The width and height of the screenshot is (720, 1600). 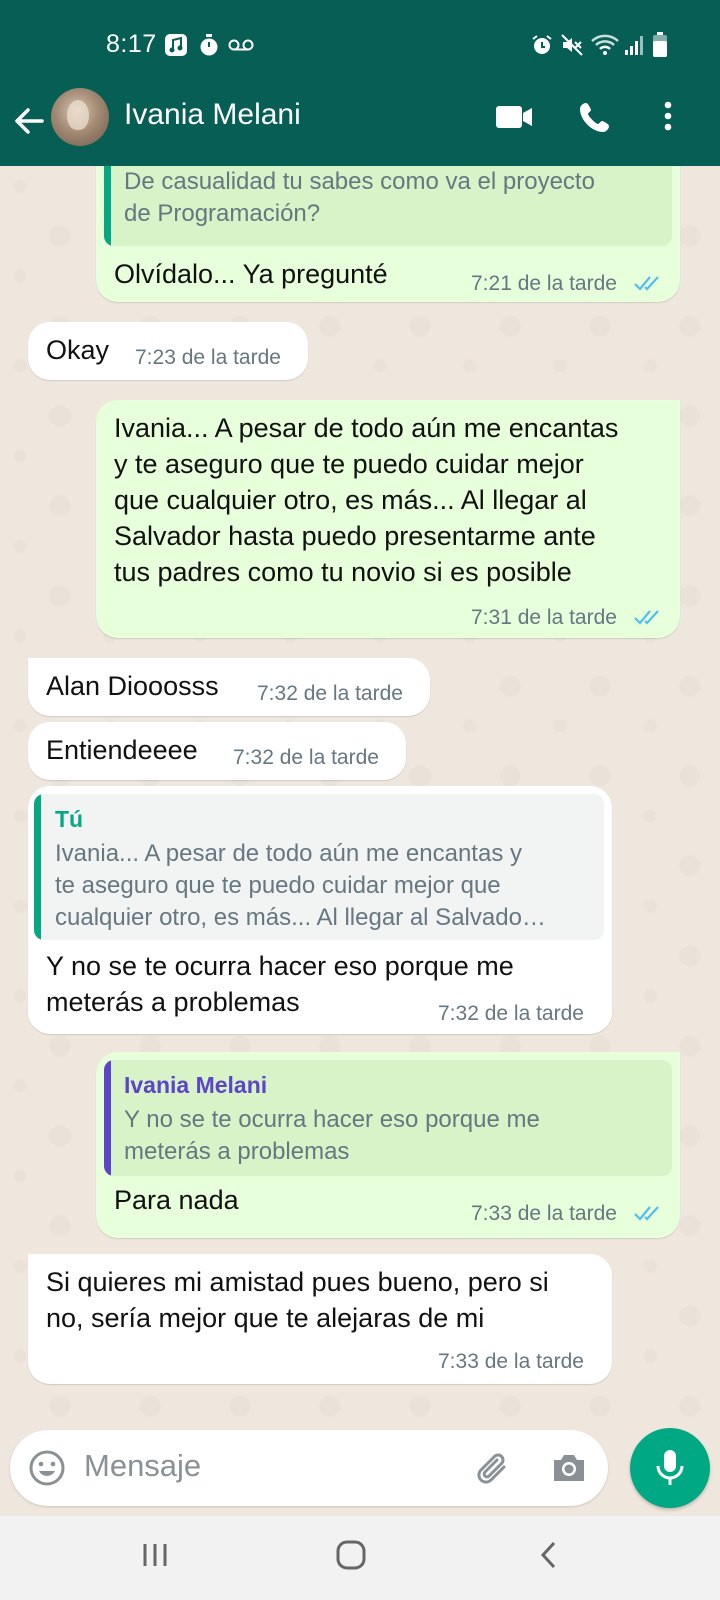 What do you see at coordinates (360, 127) in the screenshot?
I see `chat-header: Ivania Melani` at bounding box center [360, 127].